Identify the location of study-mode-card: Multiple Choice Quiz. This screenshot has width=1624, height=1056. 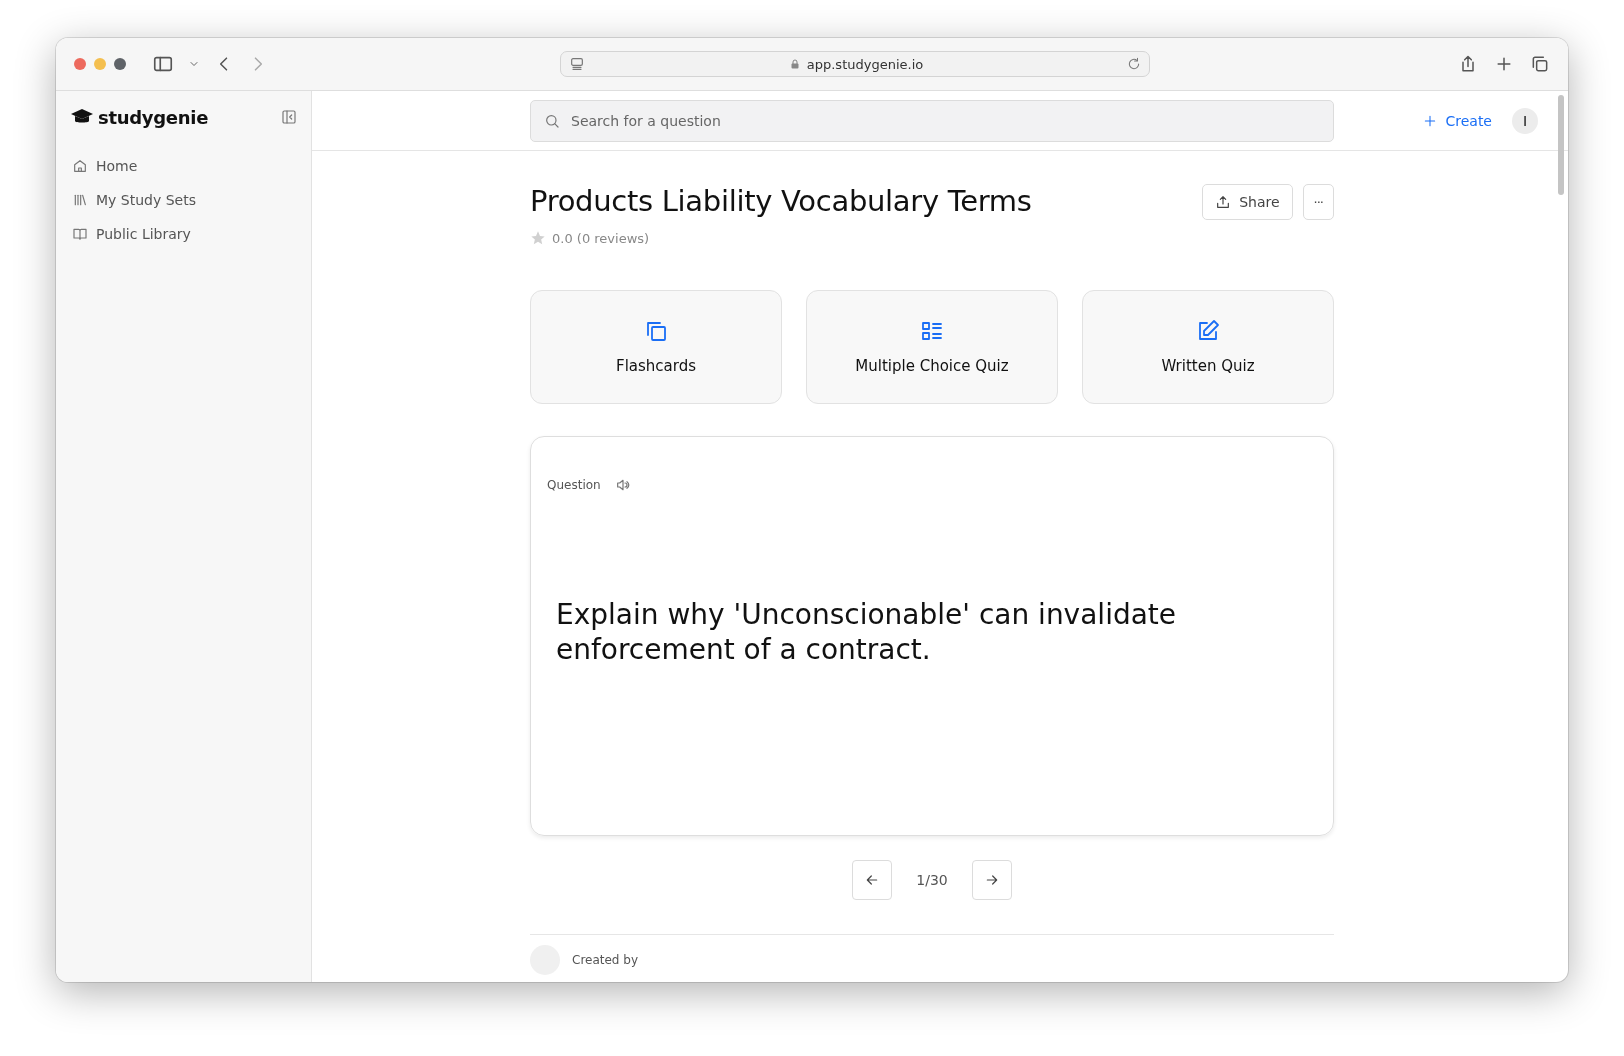
(932, 347).